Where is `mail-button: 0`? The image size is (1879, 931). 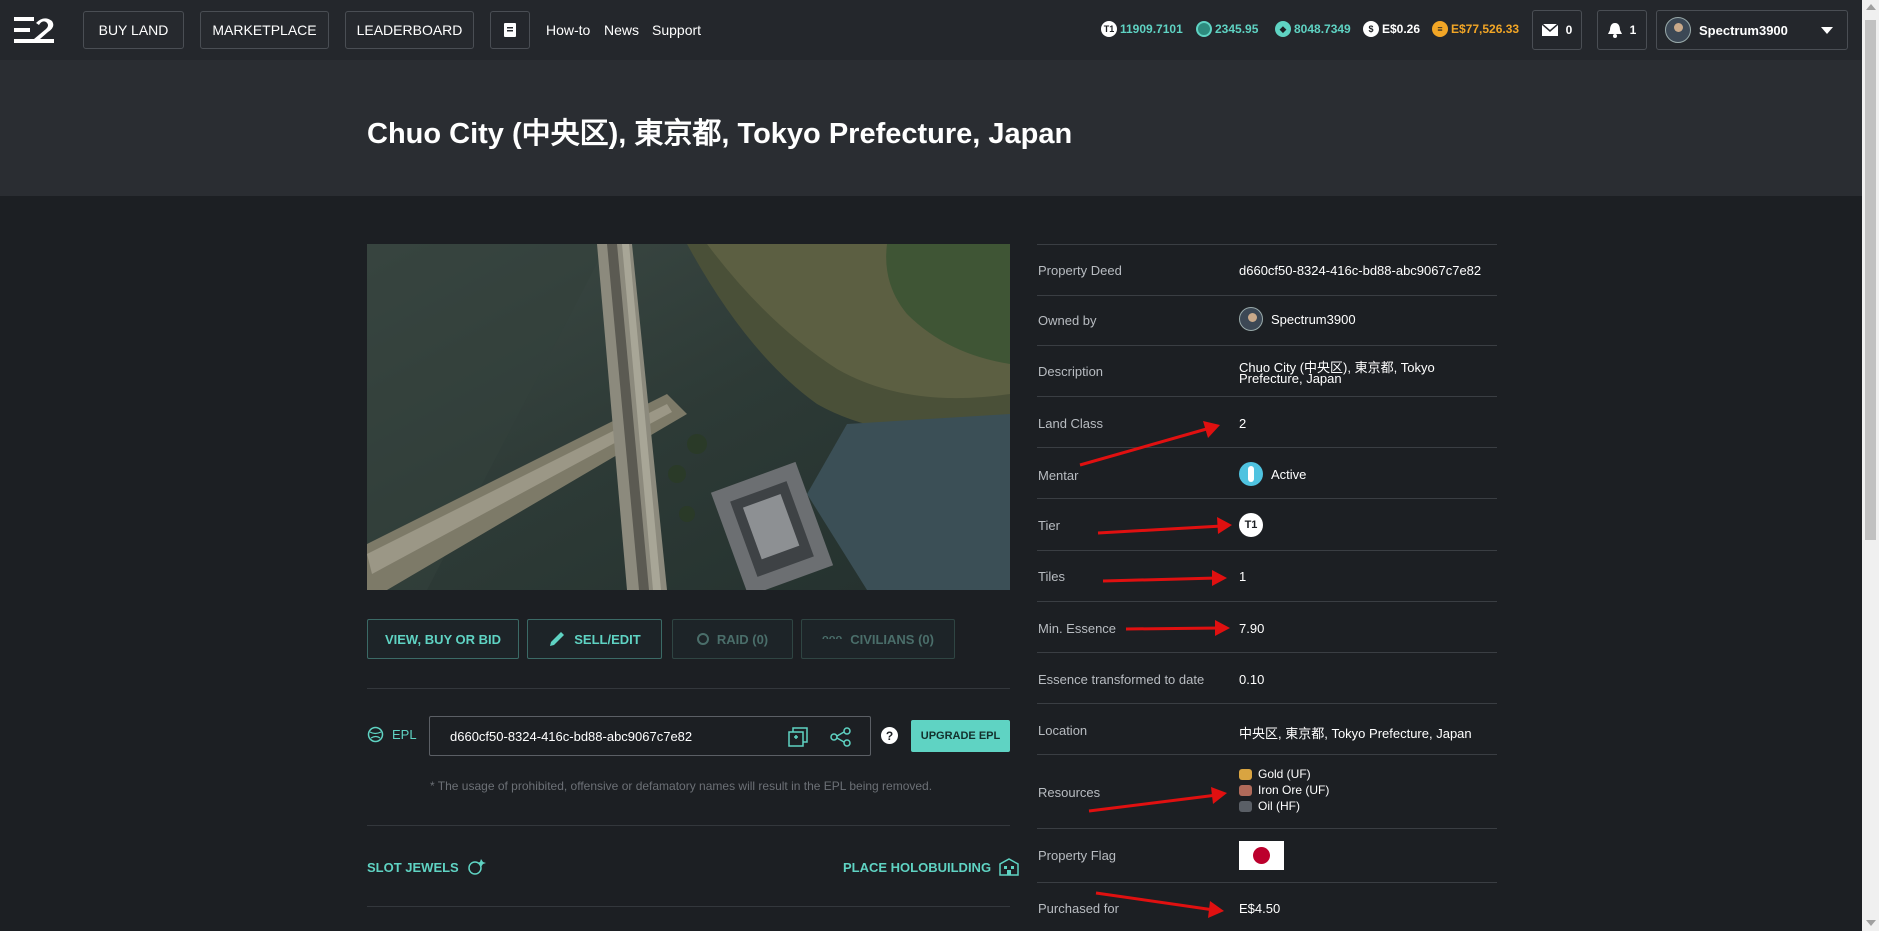 mail-button: 0 is located at coordinates (1557, 30).